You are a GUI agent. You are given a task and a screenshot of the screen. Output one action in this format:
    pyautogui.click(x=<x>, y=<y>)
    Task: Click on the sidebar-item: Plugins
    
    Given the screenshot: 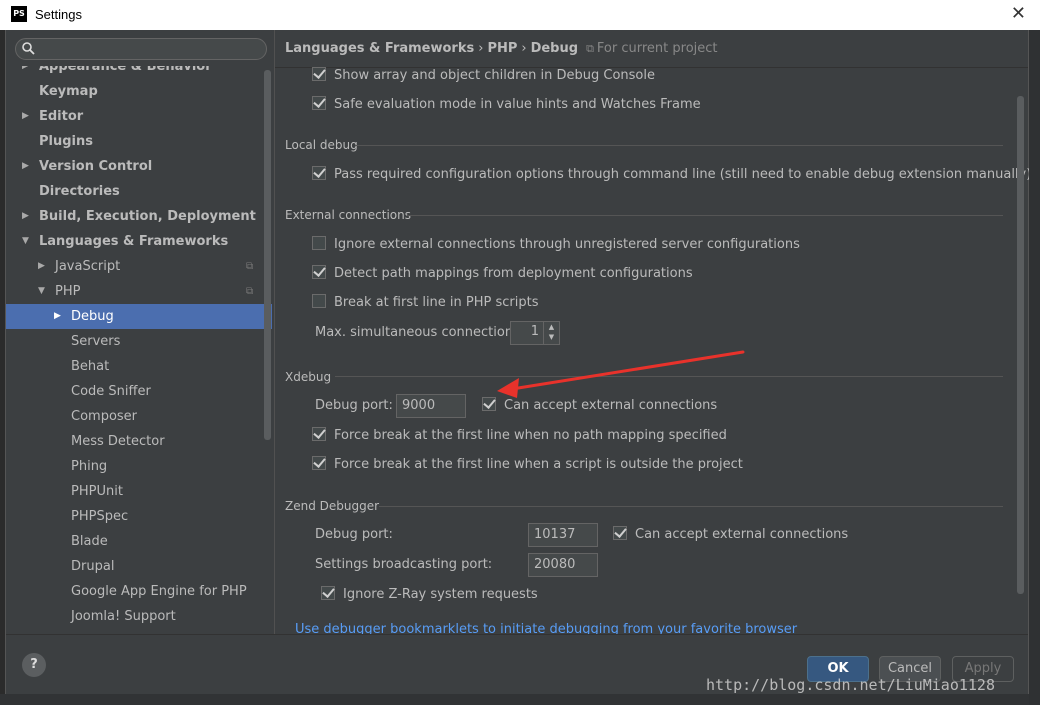 What is the action you would take?
    pyautogui.click(x=140, y=141)
    